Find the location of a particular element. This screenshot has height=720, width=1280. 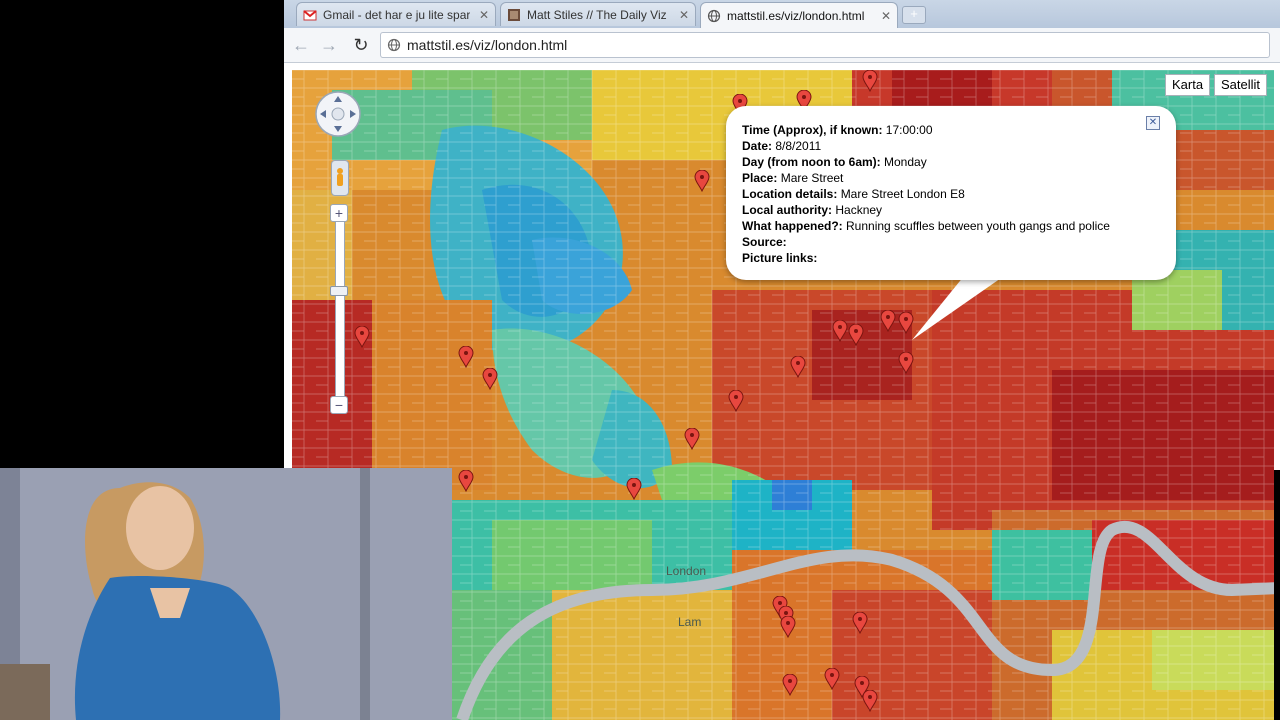

blog-icon is located at coordinates (514, 14).